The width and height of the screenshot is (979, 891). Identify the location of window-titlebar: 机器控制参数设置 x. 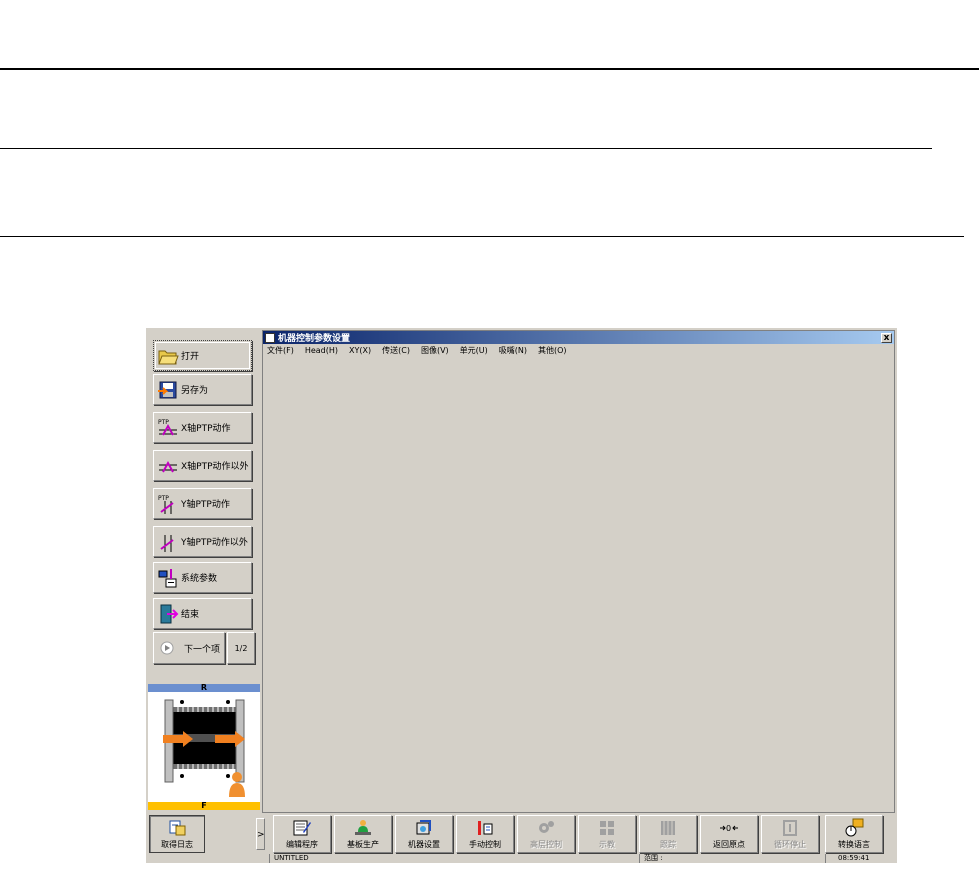
(578, 337).